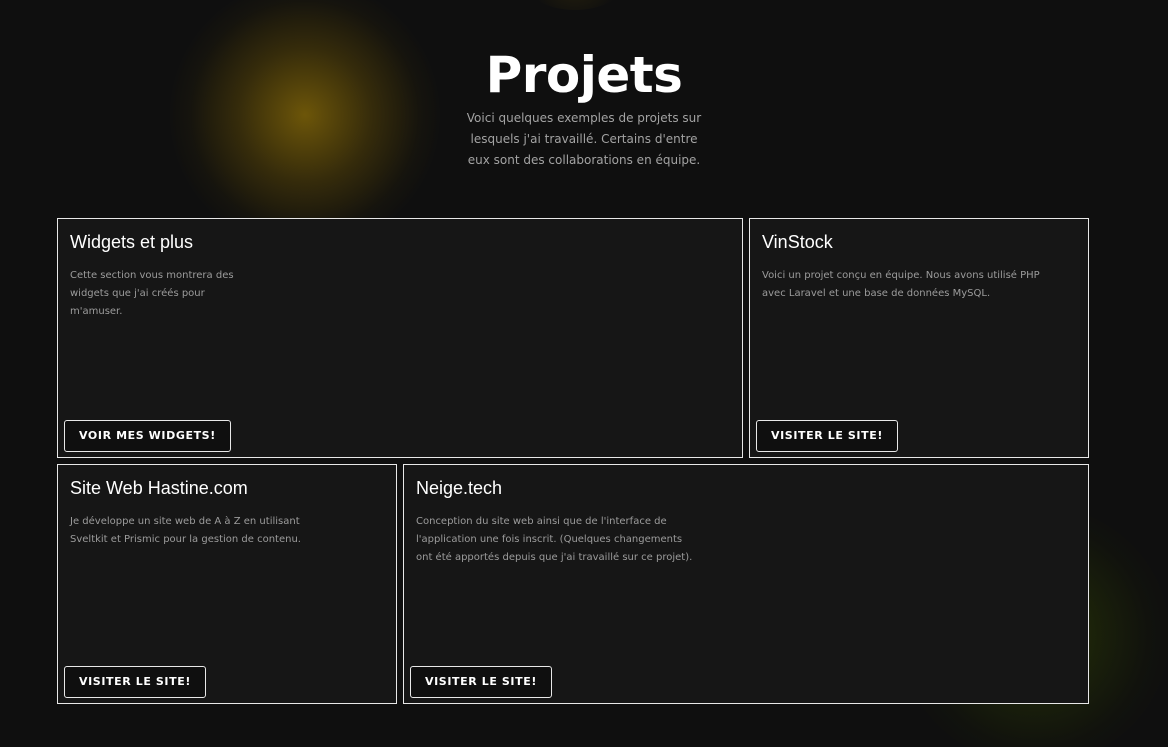  What do you see at coordinates (584, 75) in the screenshot?
I see `page-title: Projets` at bounding box center [584, 75].